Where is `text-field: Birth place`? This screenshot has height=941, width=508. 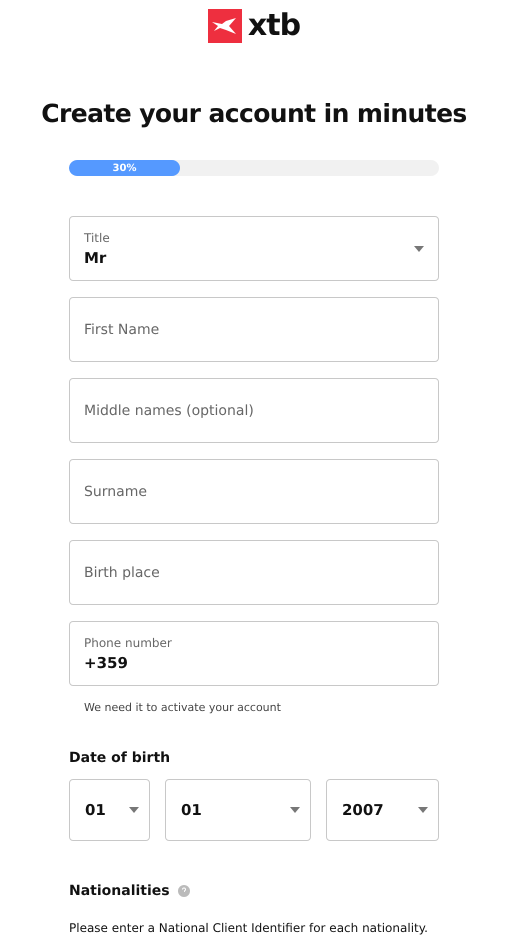
text-field: Birth place is located at coordinates (254, 572).